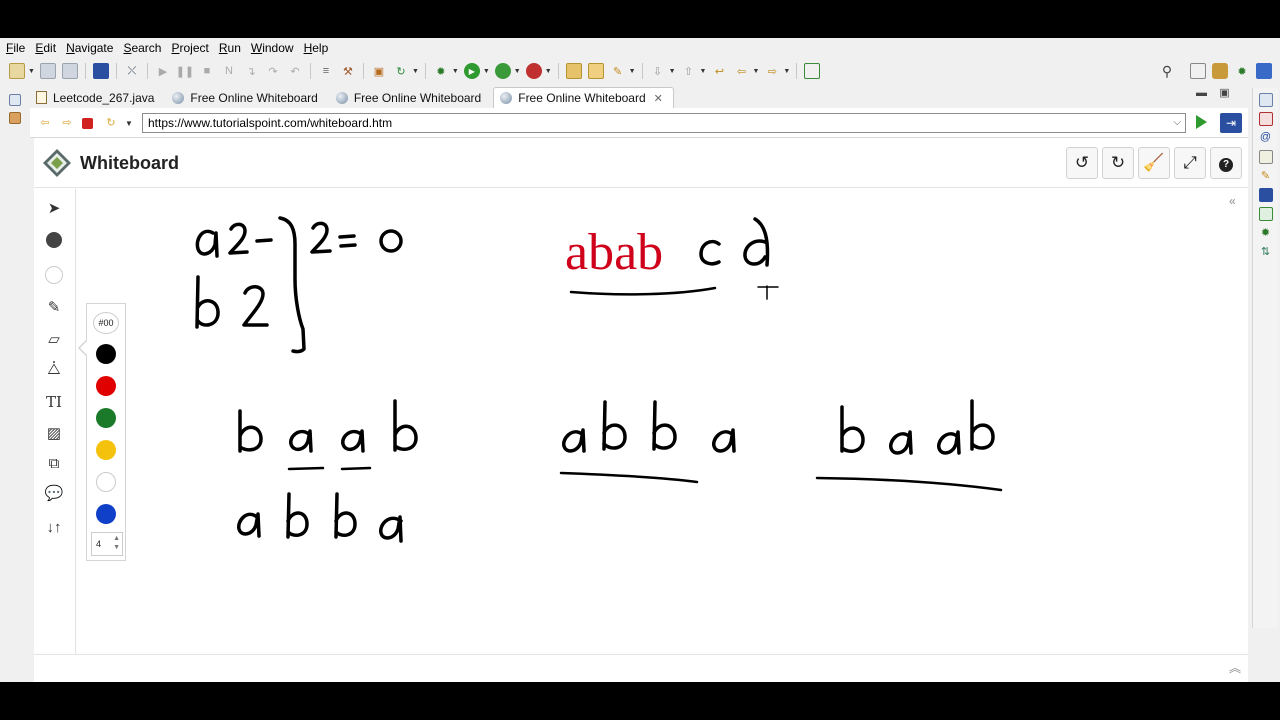 The image size is (1280, 720). Describe the element at coordinates (54, 209) in the screenshot. I see `pointer-tool: ➤` at that location.